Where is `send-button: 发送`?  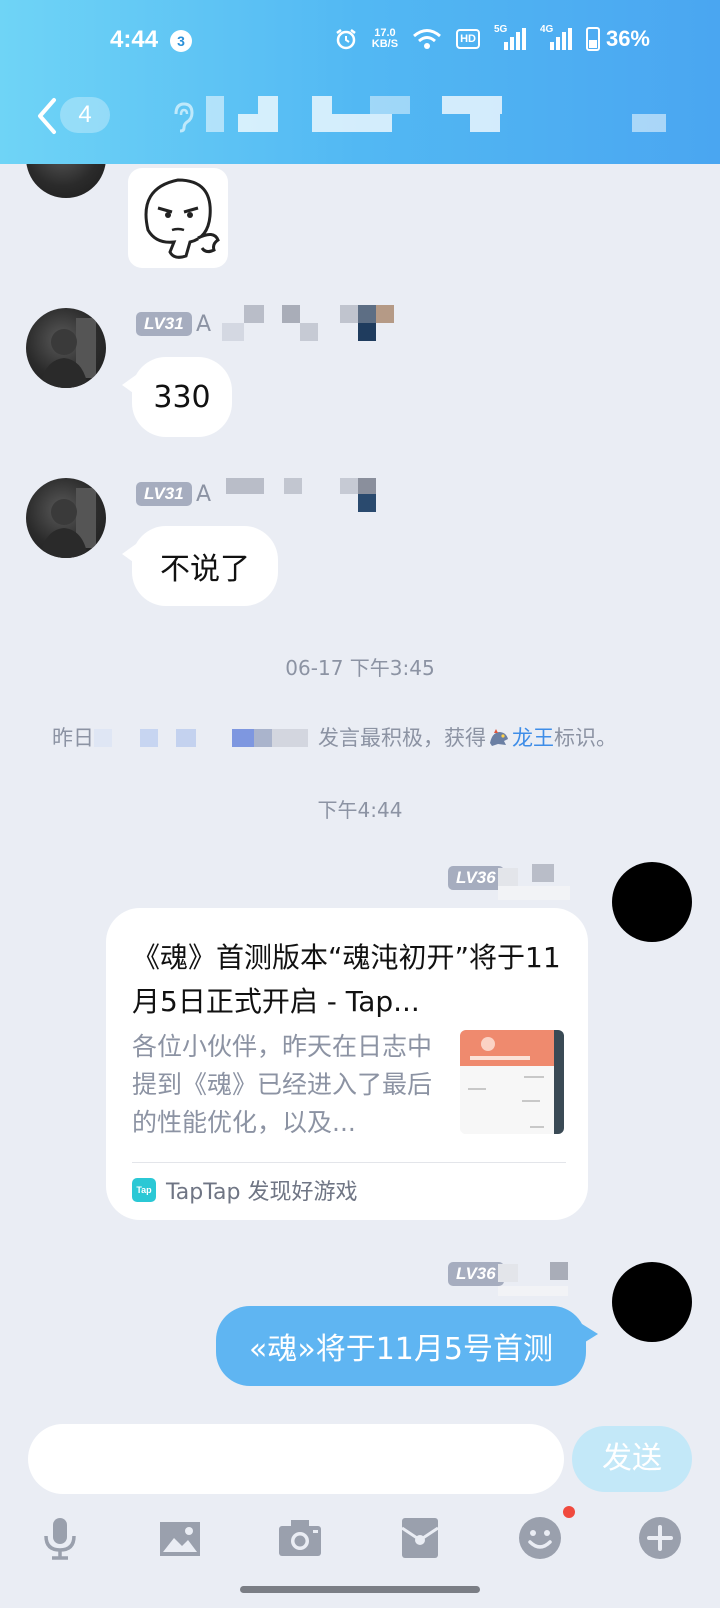
send-button: 发送 is located at coordinates (632, 1459).